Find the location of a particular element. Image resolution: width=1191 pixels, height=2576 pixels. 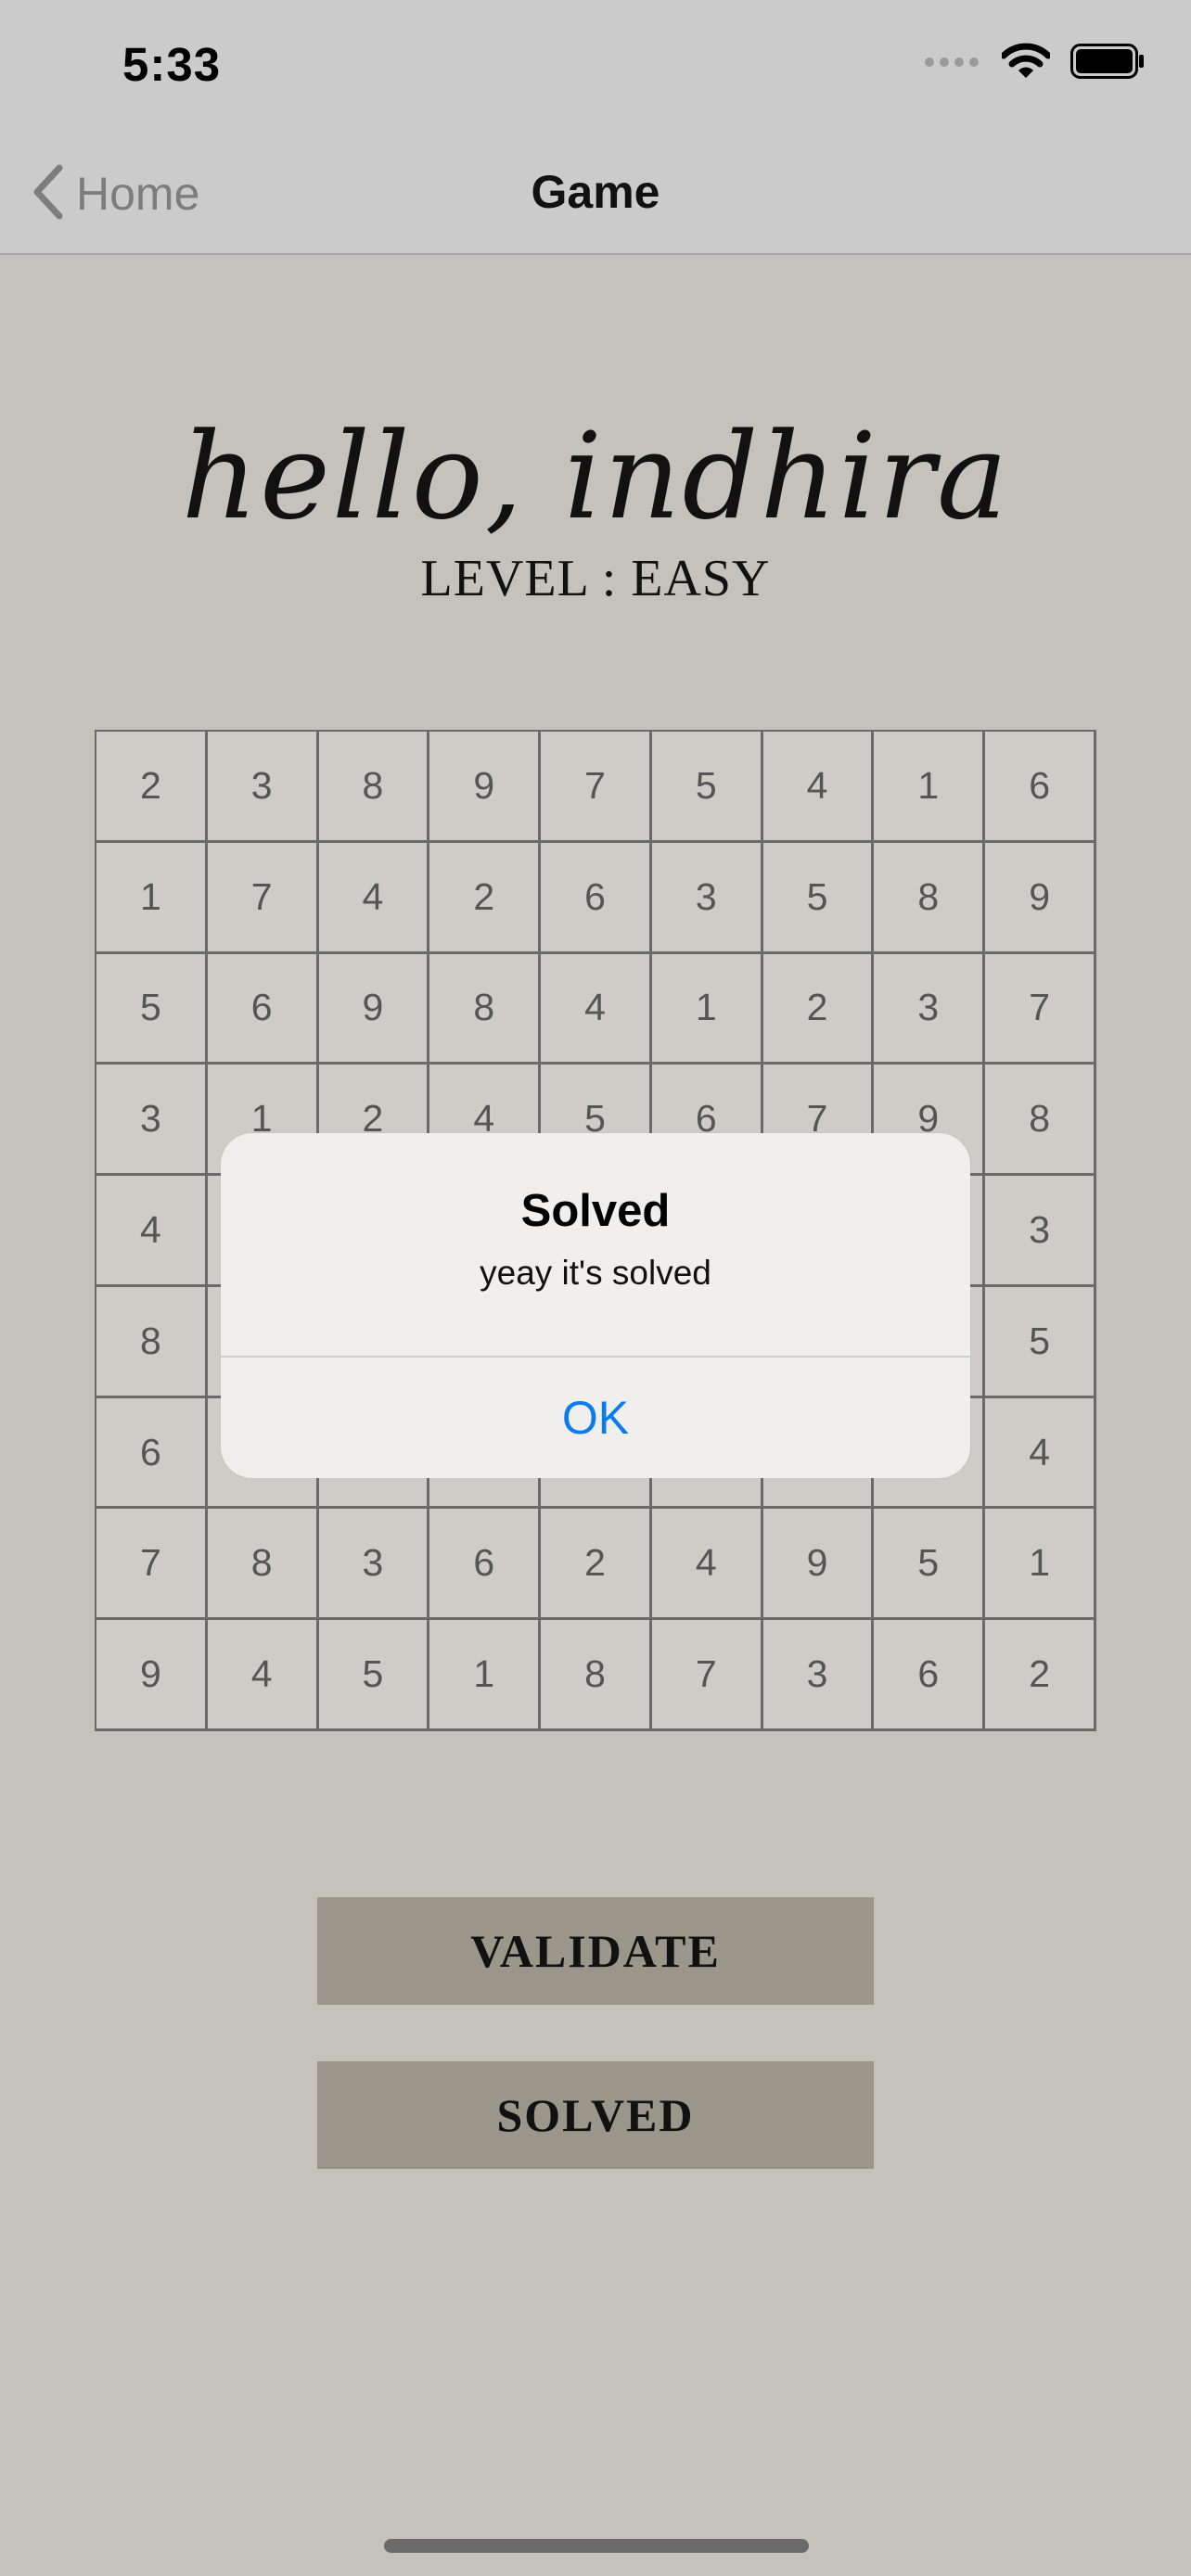

greeting-title: hello, indhira is located at coordinates (595, 477).